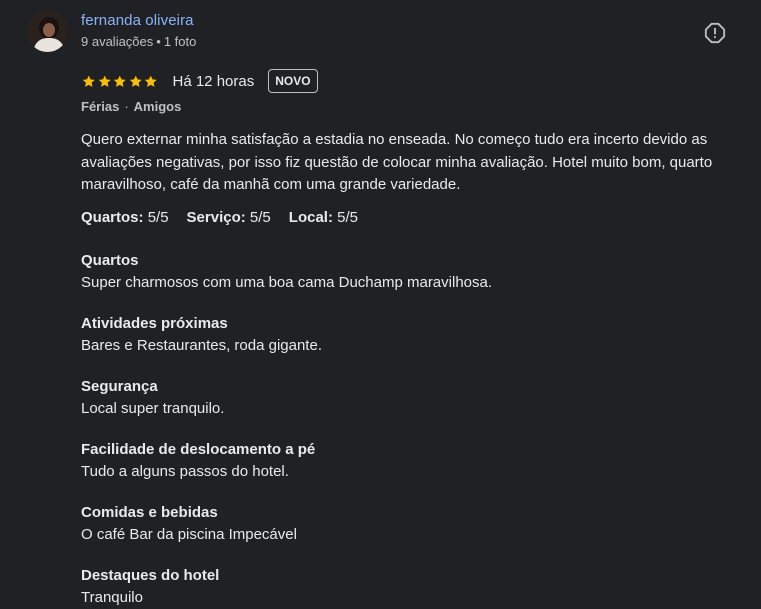 This screenshot has height=609, width=761. Describe the element at coordinates (112, 597) in the screenshot. I see `section-text: Tranquilo` at that location.